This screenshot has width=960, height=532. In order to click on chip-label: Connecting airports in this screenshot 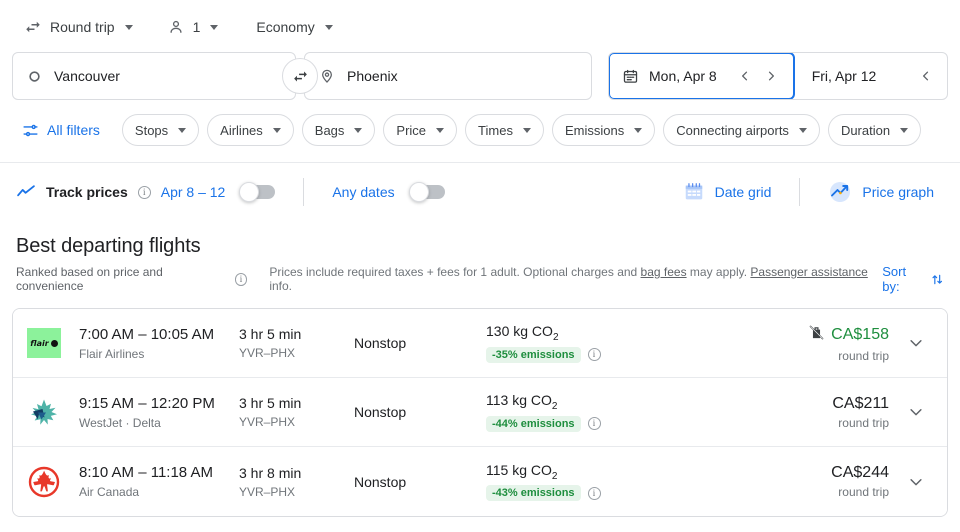, I will do `click(732, 130)`.